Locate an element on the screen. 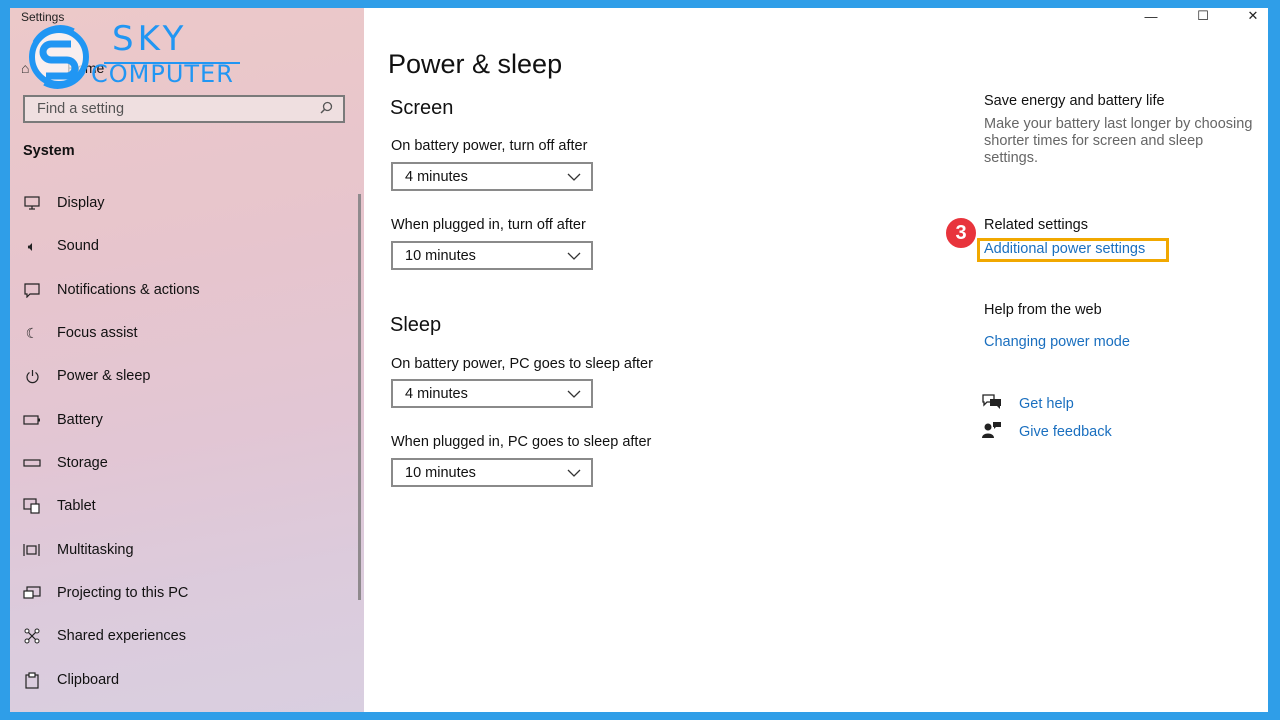  additional-power-settings-link: Additional power settings is located at coordinates (1064, 249).